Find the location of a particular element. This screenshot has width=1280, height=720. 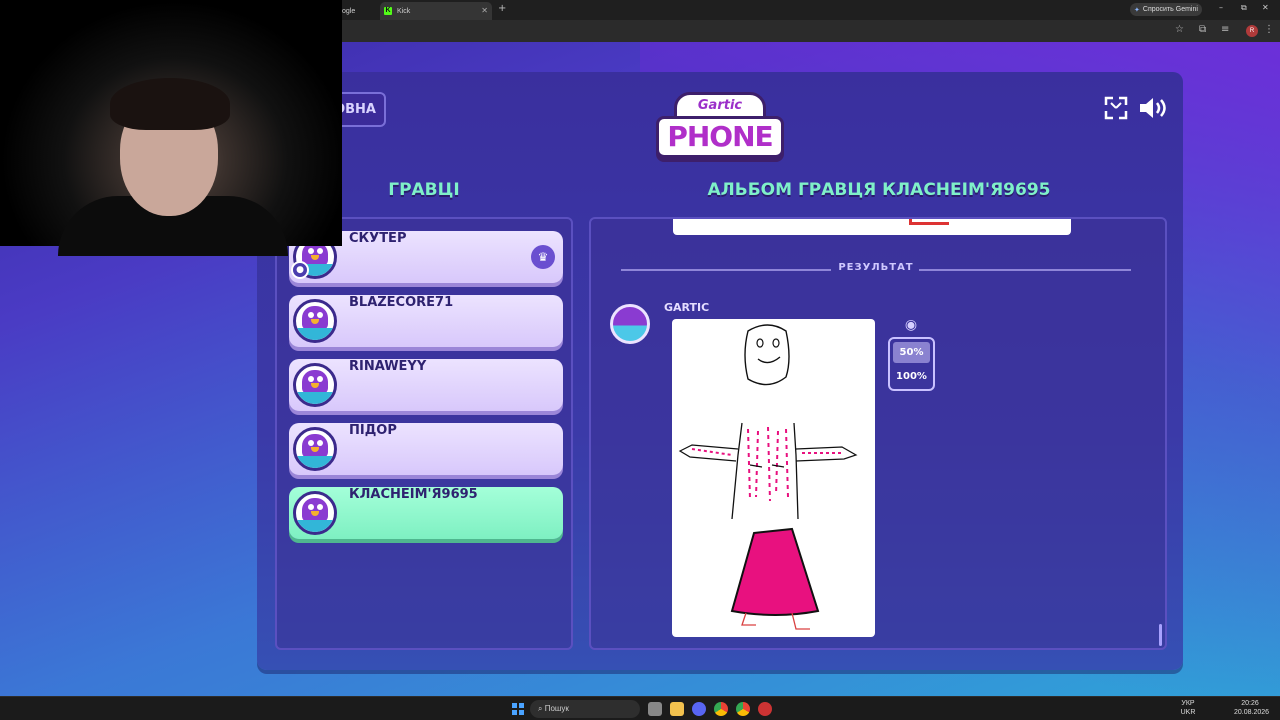

close-window-icon: ✕ is located at coordinates (1265, 7).